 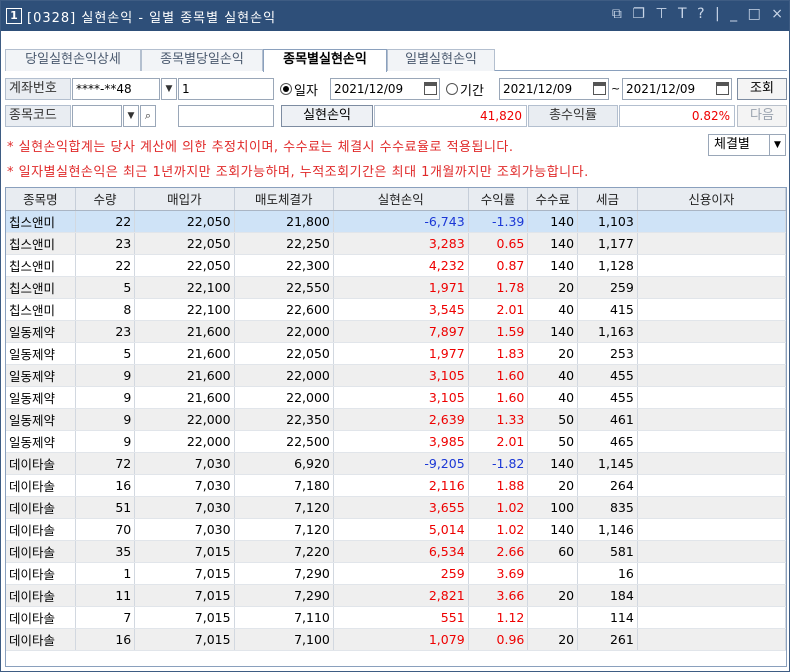 I want to click on cell-return: 1.83, so click(x=498, y=353).